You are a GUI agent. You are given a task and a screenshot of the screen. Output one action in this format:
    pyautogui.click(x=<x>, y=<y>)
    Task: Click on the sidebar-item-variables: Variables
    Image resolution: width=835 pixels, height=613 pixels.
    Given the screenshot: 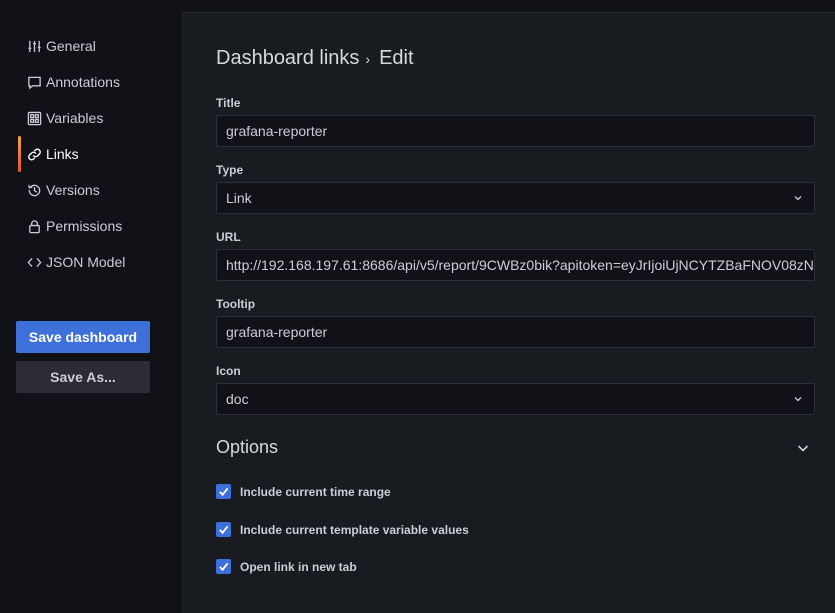 What is the action you would take?
    pyautogui.click(x=85, y=118)
    